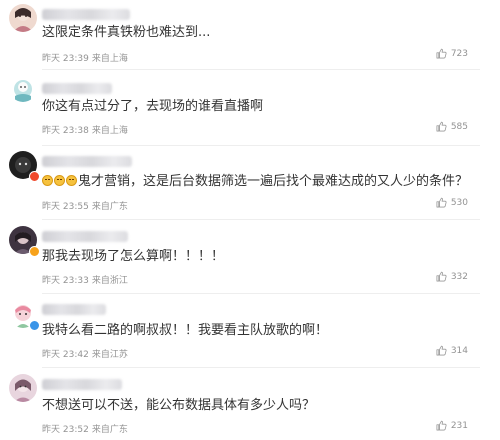  I want to click on comment-time: 昨天 23:52, so click(65, 430).